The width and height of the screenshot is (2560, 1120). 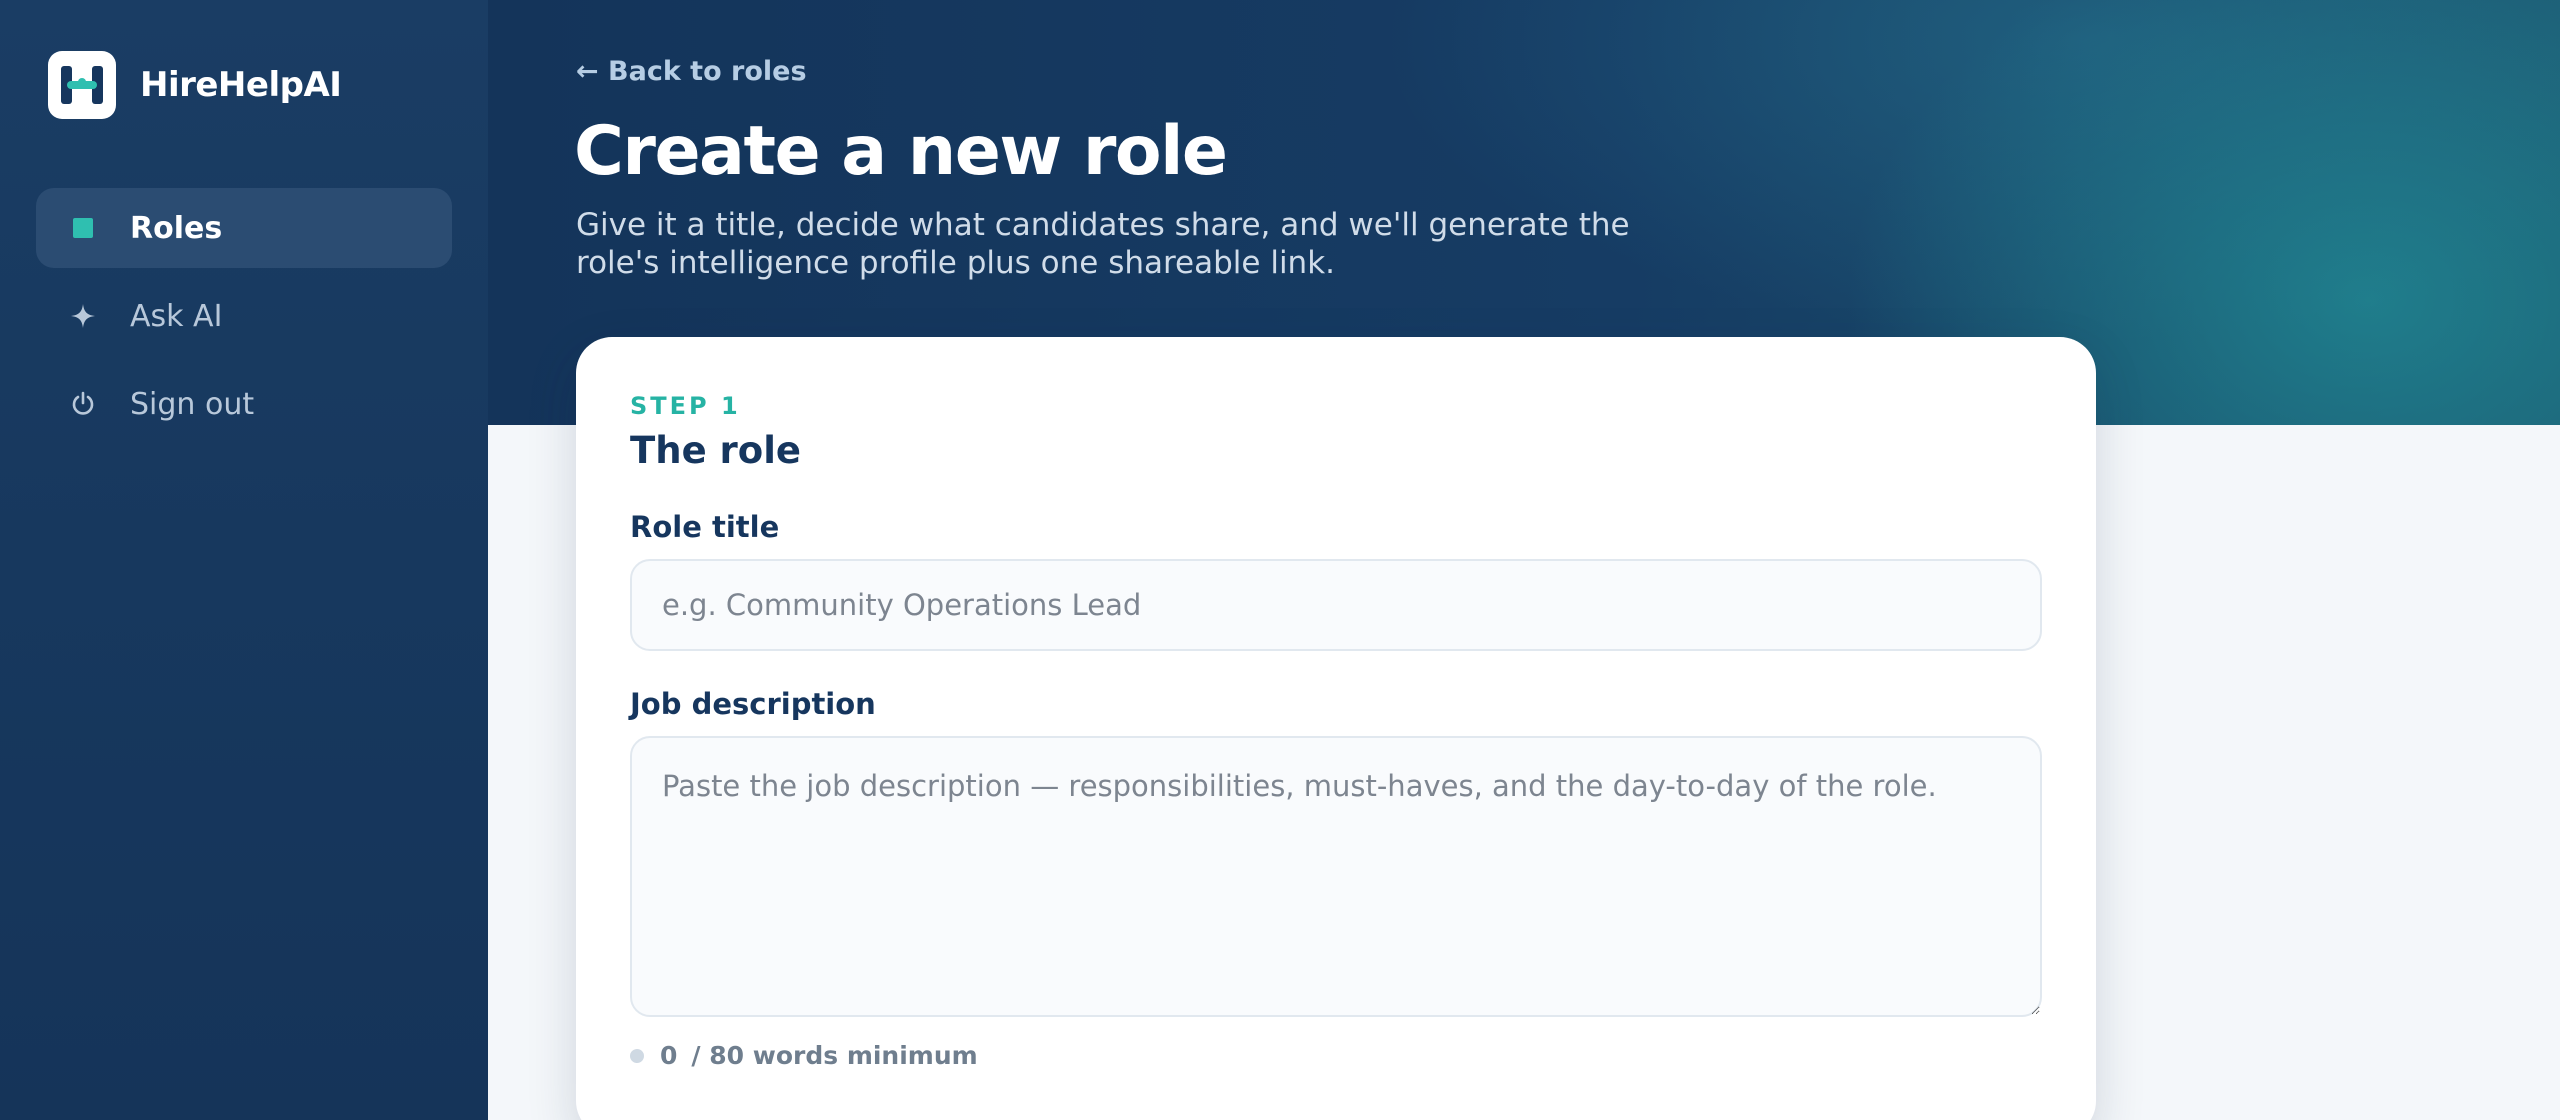 I want to click on sidebar-item-roles: Roles, so click(x=244, y=228).